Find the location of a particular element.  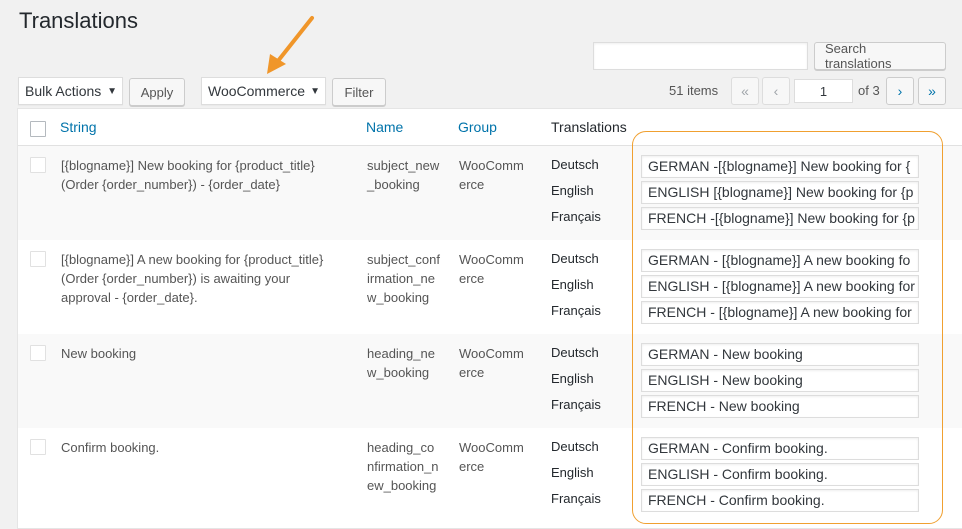

last-page-button: » is located at coordinates (932, 91).